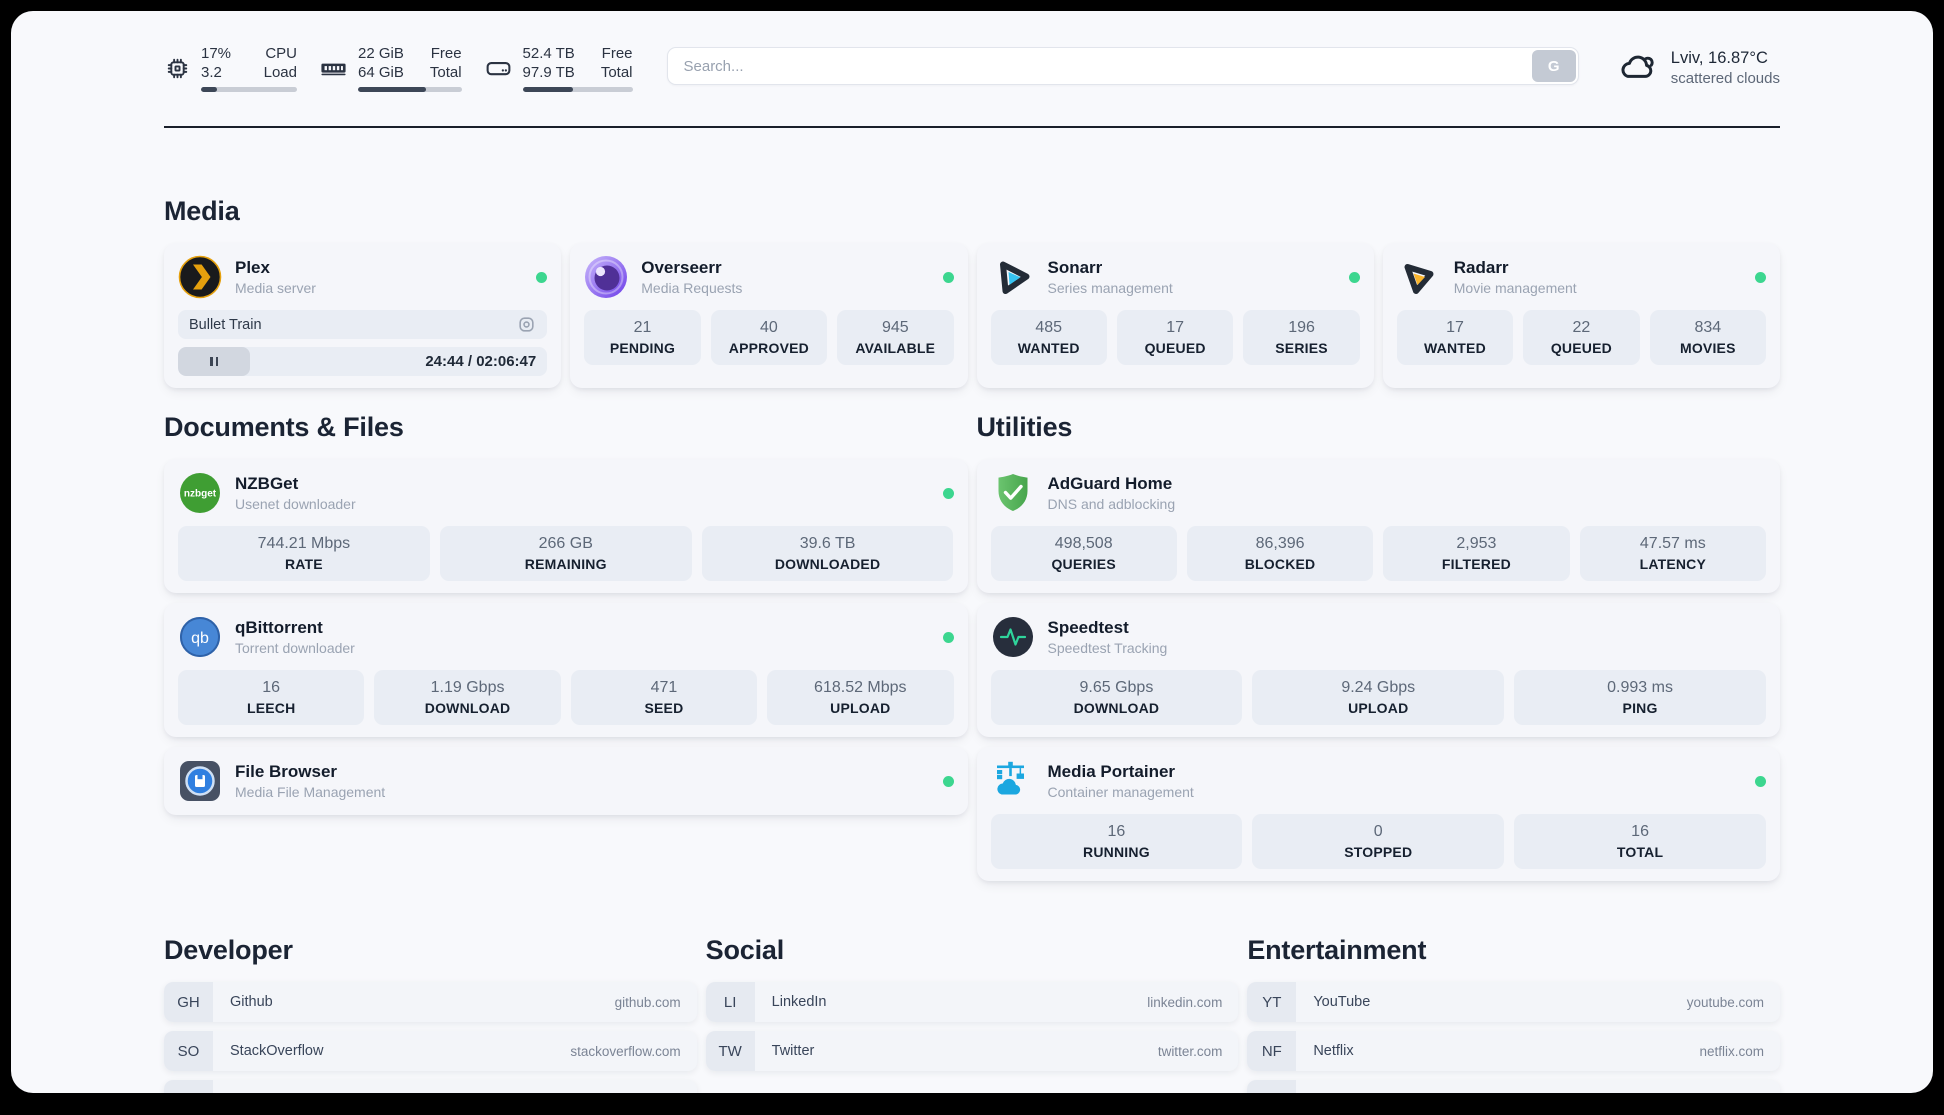 The width and height of the screenshot is (1944, 1115). I want to click on stat-box: 86,396 BLOCKED, so click(1280, 553).